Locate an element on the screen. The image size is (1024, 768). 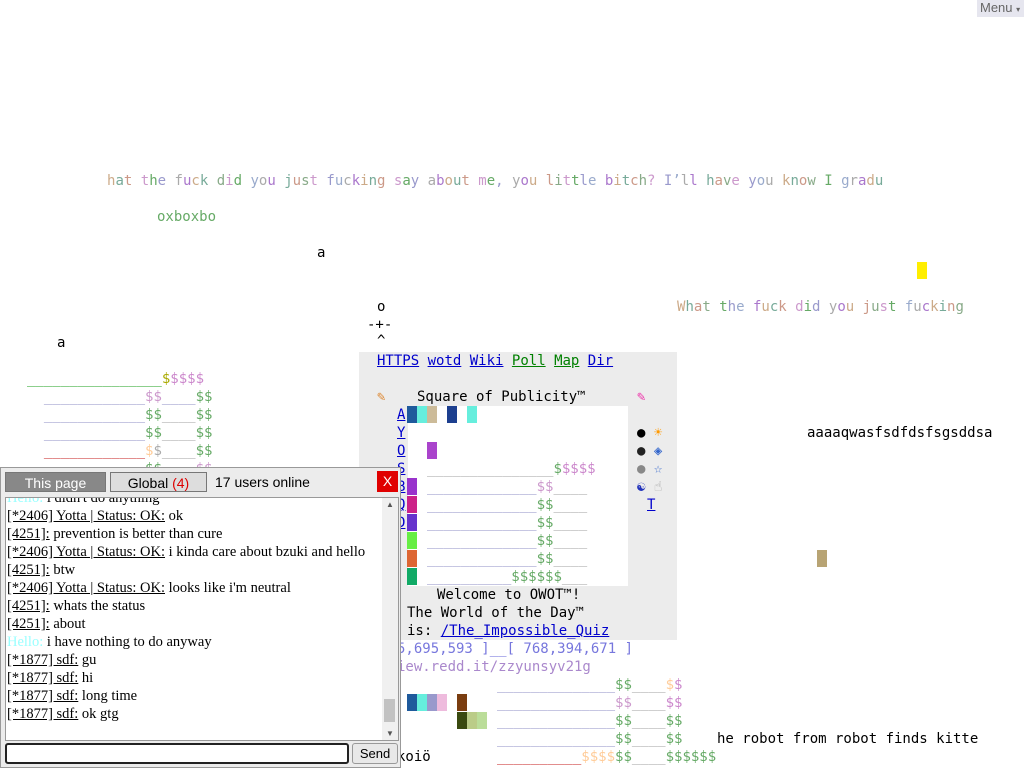
chat-message-text: looks like i'm neutral is located at coordinates (228, 588).